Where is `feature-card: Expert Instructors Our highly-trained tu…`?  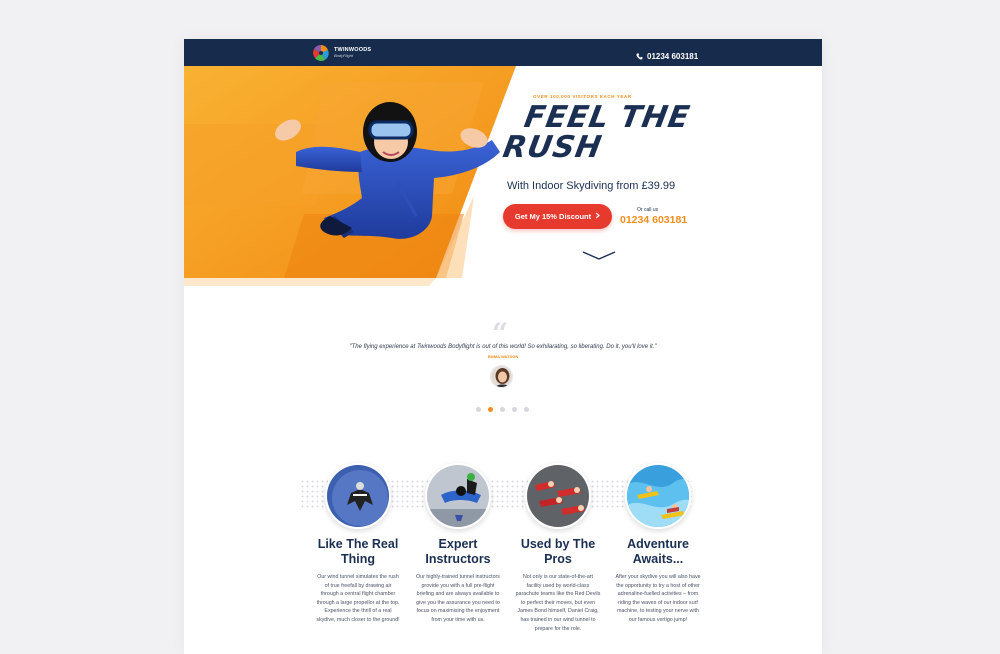
feature-card: Expert Instructors Our highly-trained tu… is located at coordinates (458, 548).